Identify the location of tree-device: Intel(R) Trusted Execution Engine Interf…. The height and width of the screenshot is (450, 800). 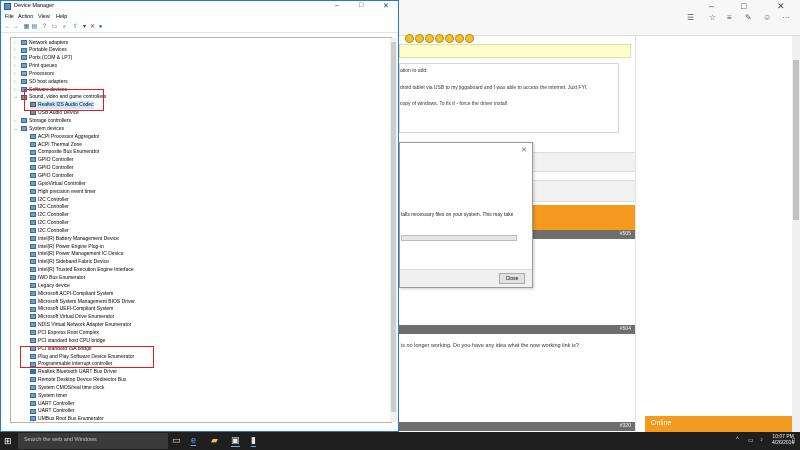
(82, 270).